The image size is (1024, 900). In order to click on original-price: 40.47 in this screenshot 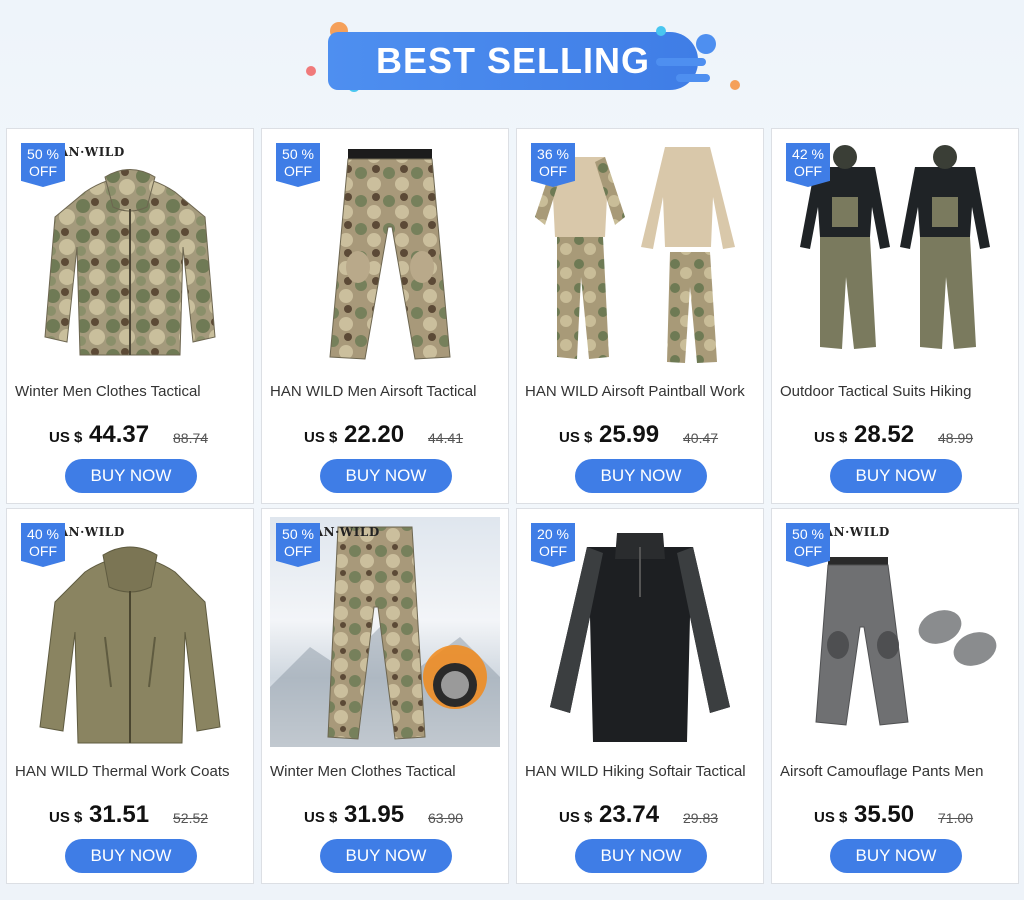, I will do `click(701, 438)`.